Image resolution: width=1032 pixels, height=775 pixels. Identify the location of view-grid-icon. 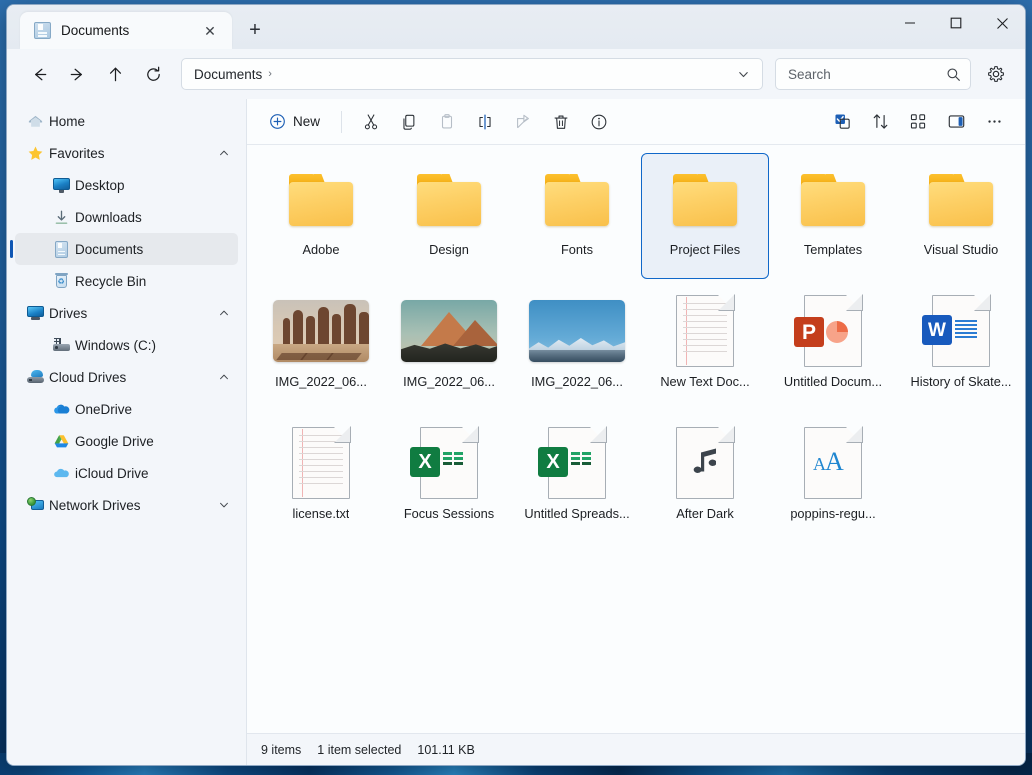
(918, 122).